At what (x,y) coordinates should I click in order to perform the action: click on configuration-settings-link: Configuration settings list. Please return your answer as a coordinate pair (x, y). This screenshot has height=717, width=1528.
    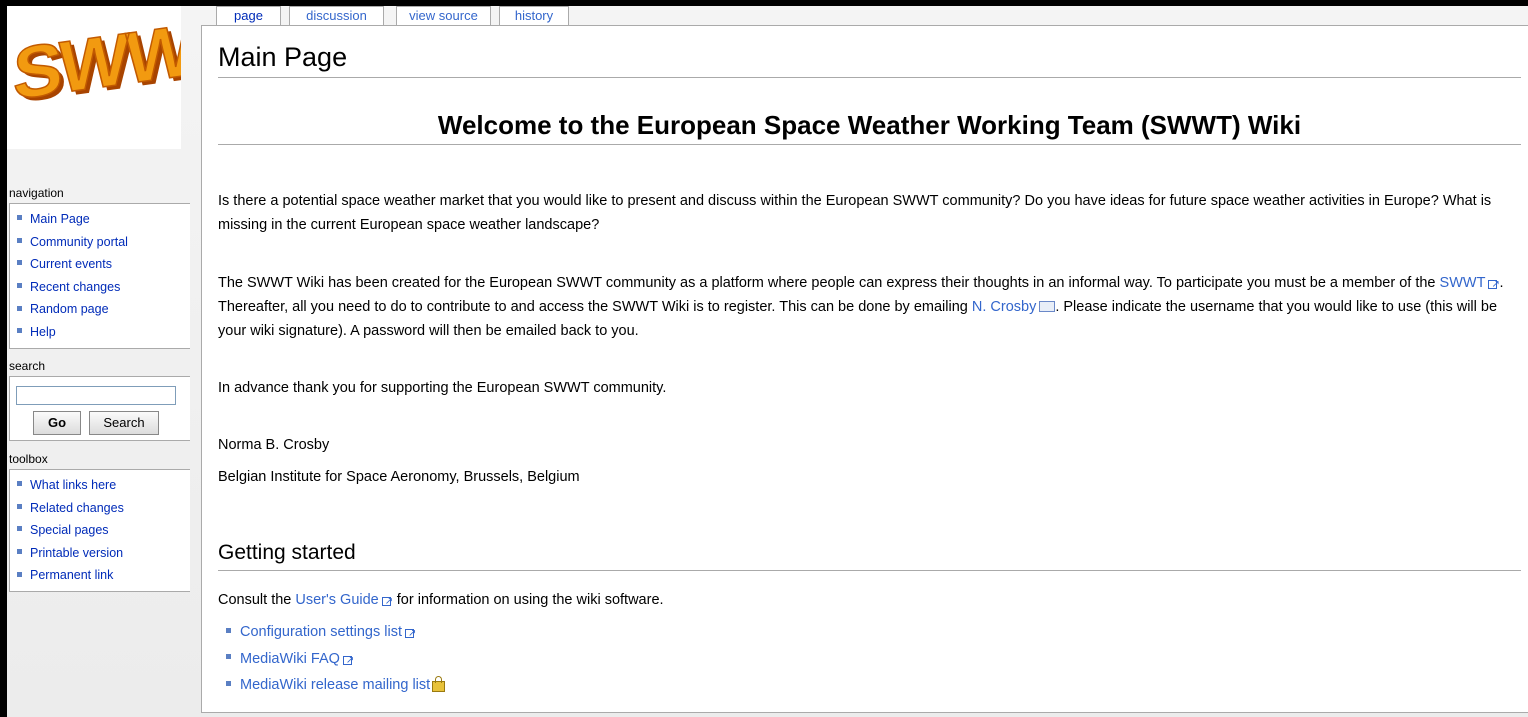
    Looking at the image, I should click on (321, 632).